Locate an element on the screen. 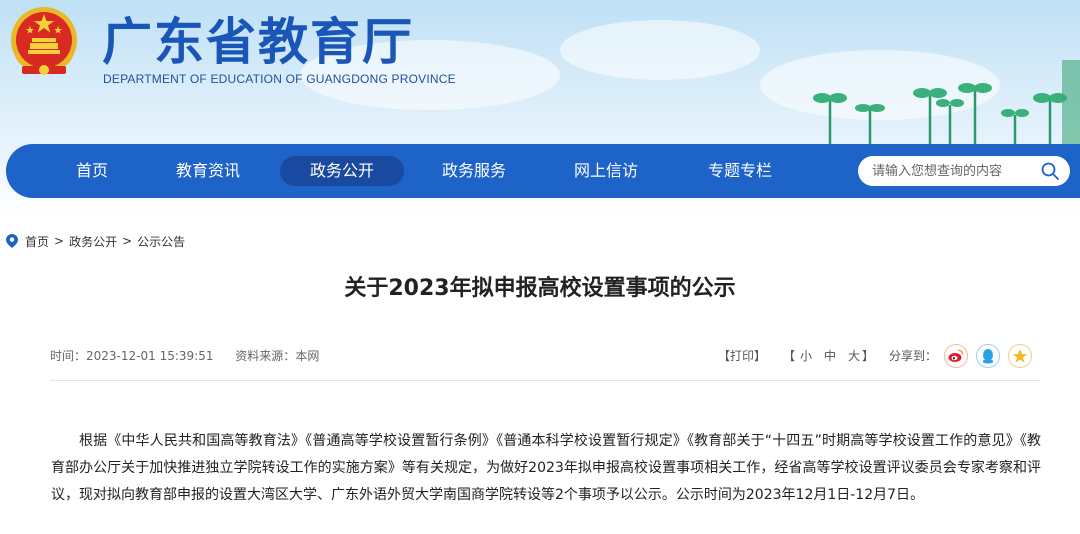 The height and width of the screenshot is (534, 1080). share-label: 分享到： is located at coordinates (913, 356).